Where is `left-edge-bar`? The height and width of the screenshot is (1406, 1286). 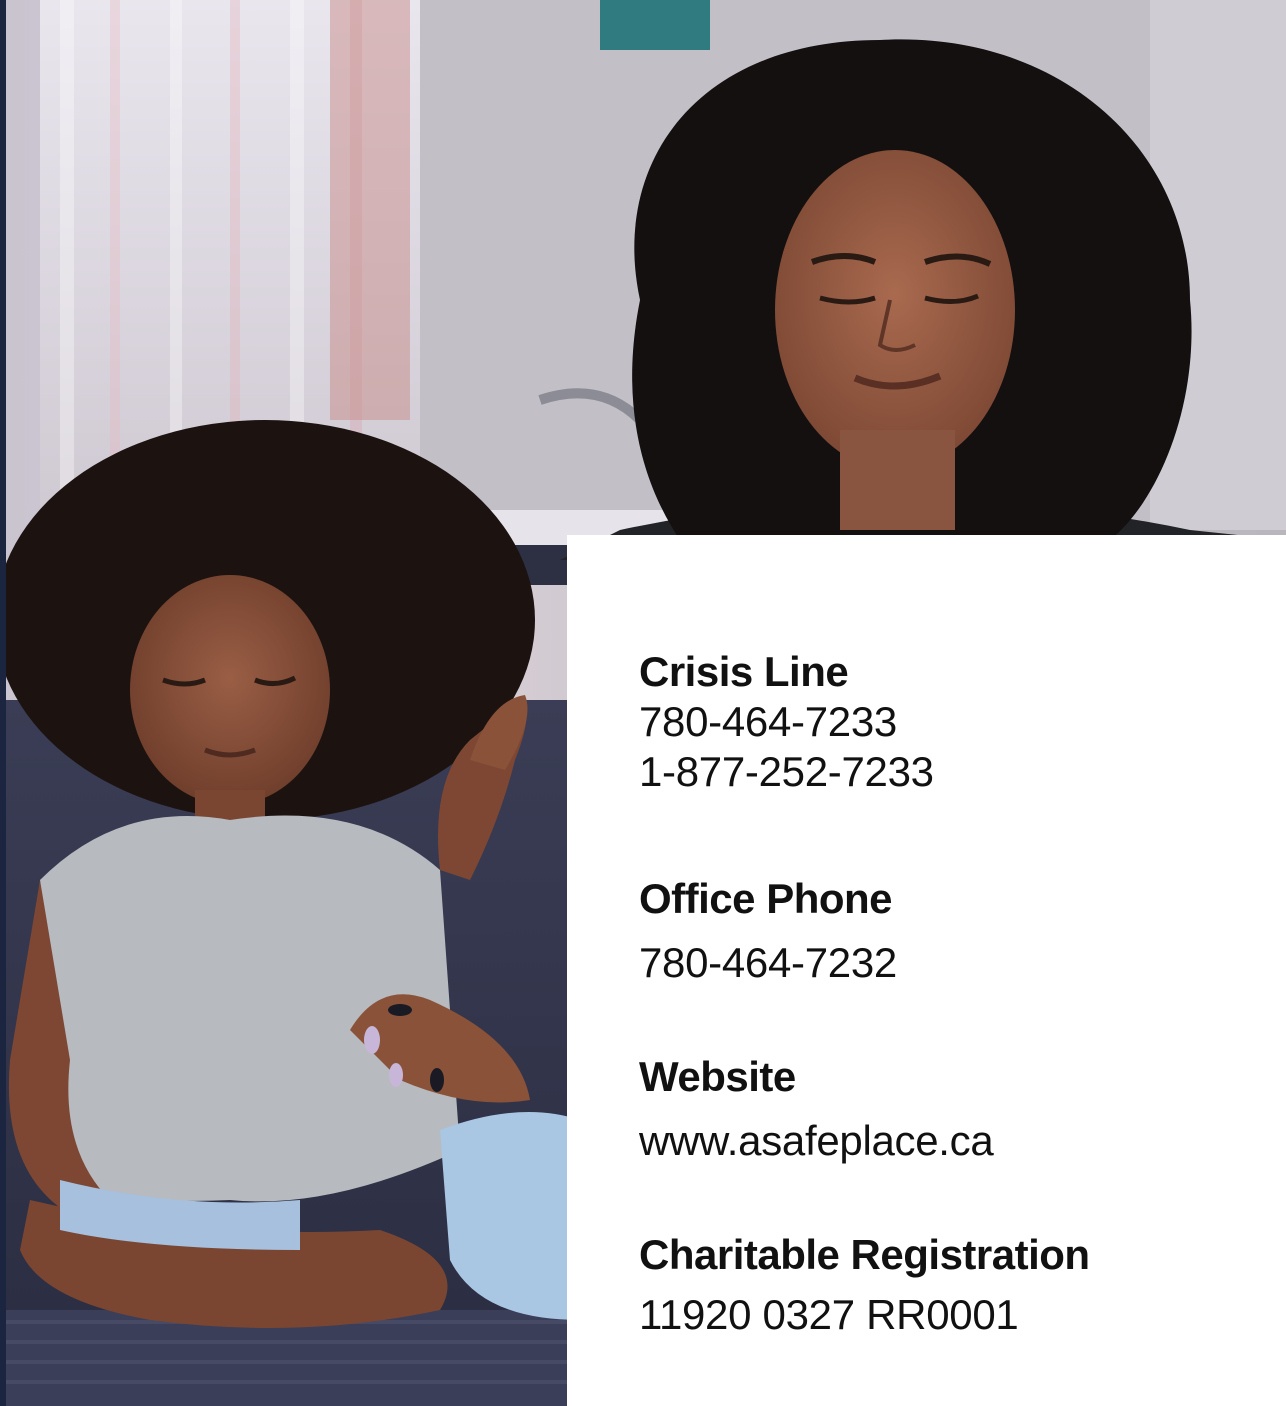
left-edge-bar is located at coordinates (3, 703).